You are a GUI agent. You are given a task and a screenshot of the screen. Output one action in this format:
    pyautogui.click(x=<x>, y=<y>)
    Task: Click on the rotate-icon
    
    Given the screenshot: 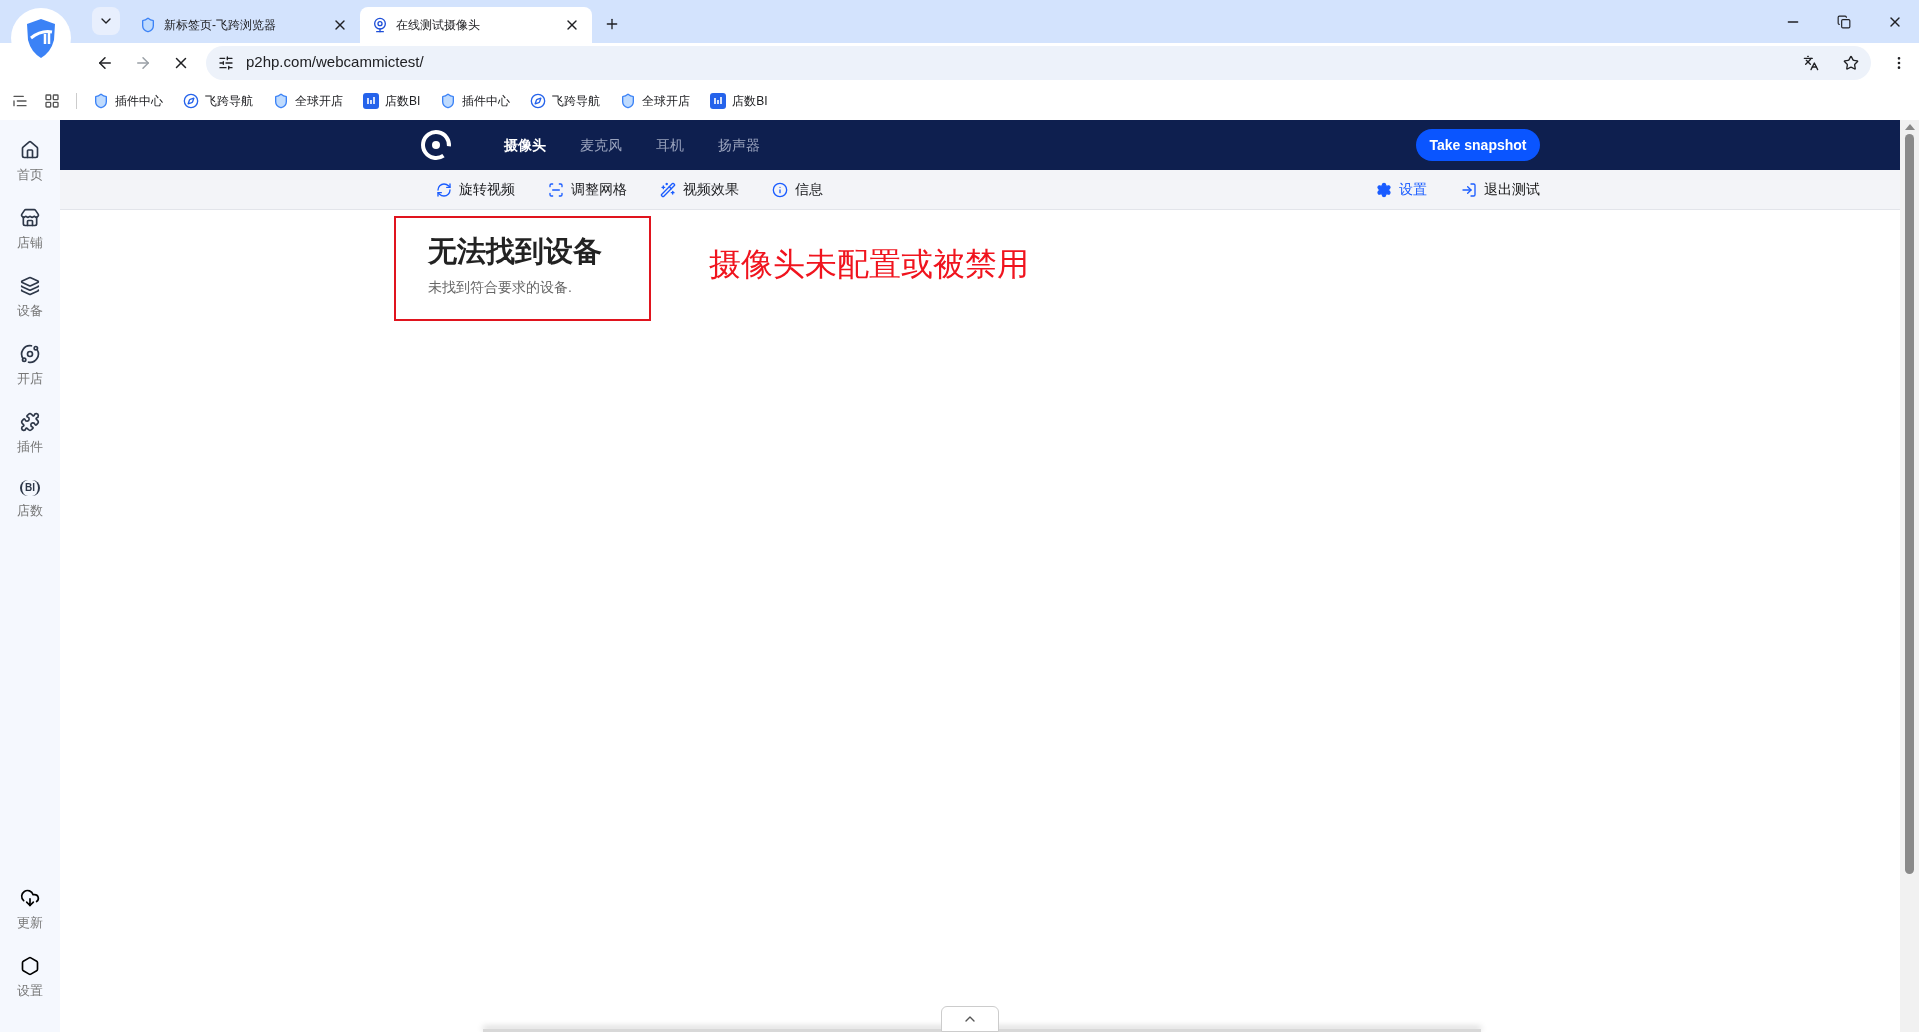 What is the action you would take?
    pyautogui.click(x=444, y=189)
    